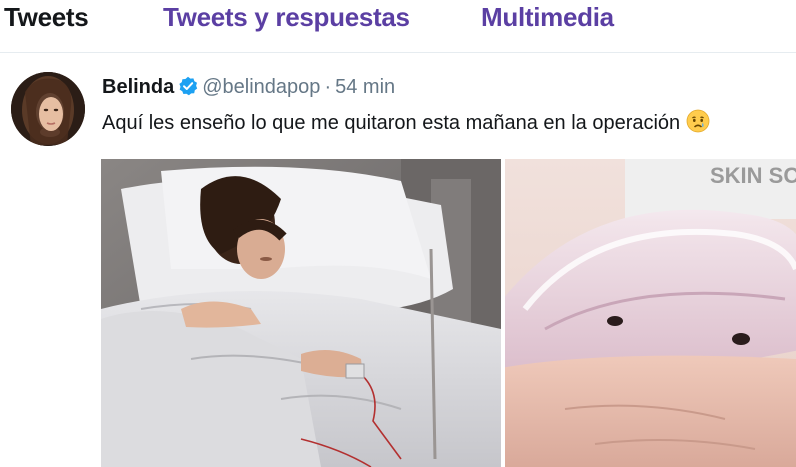  Describe the element at coordinates (261, 87) in the screenshot. I see `user-handle: @belindapop` at that location.